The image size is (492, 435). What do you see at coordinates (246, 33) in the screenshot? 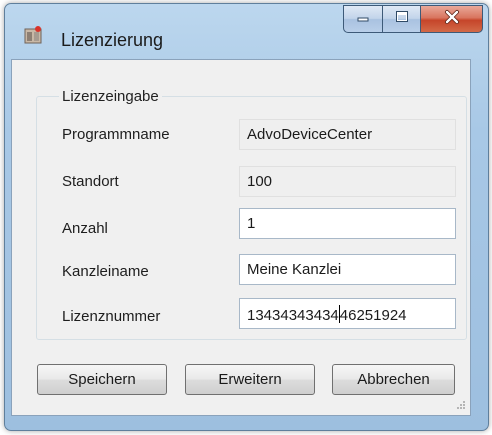
I see `title-bar: Lizenzierung` at bounding box center [246, 33].